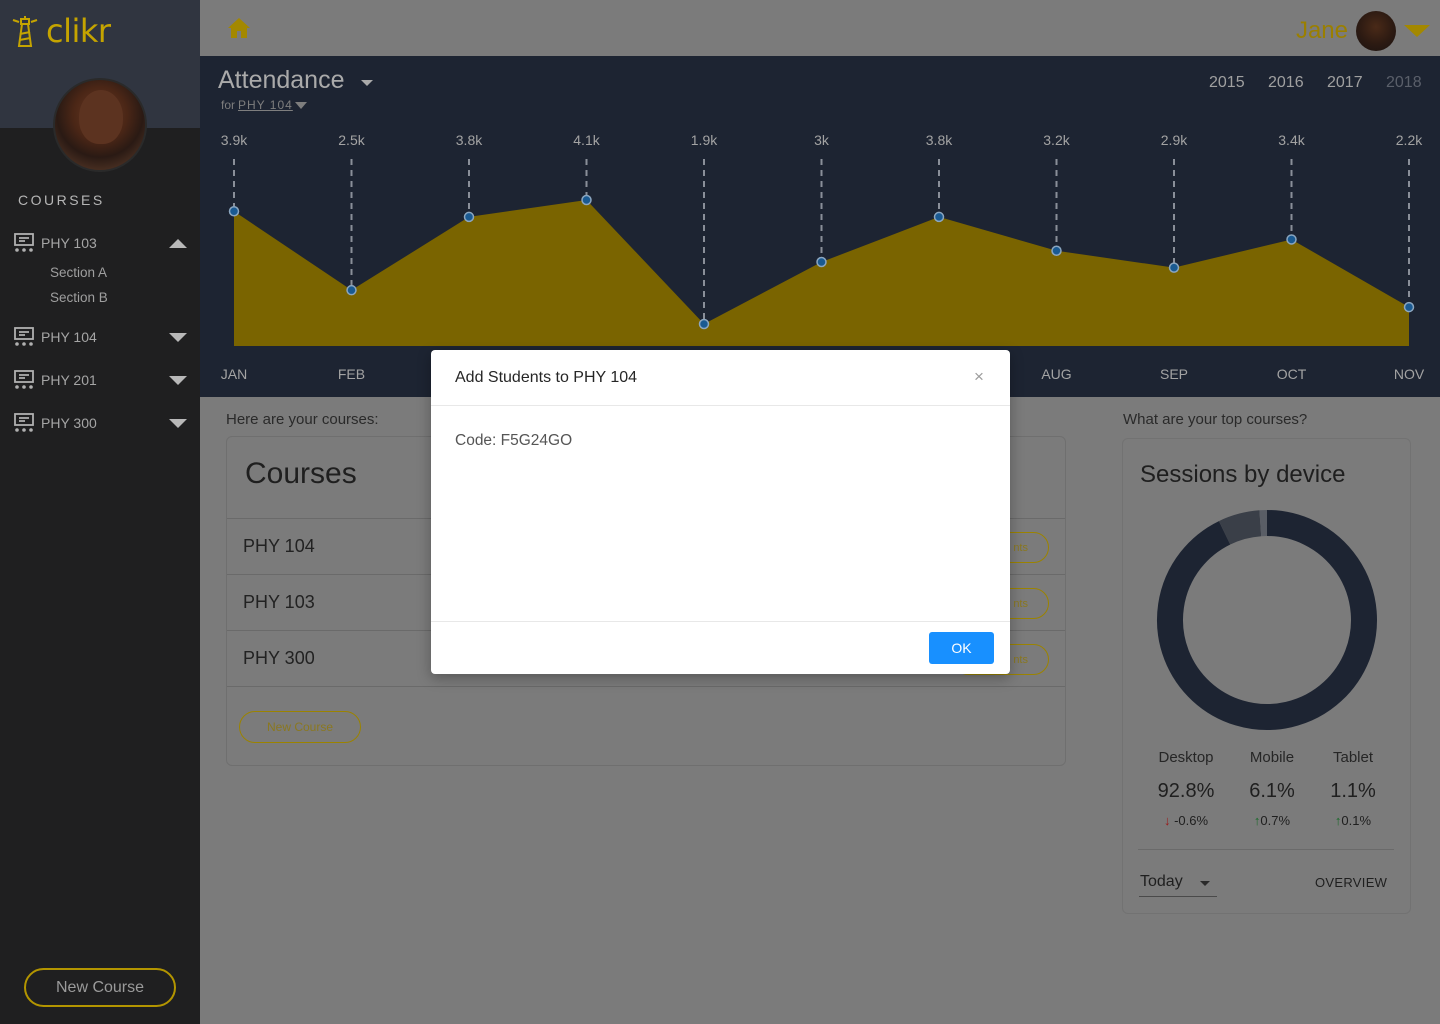 The image size is (1440, 1024). Describe the element at coordinates (351, 140) in the screenshot. I see `data-label: 2.5k` at that location.